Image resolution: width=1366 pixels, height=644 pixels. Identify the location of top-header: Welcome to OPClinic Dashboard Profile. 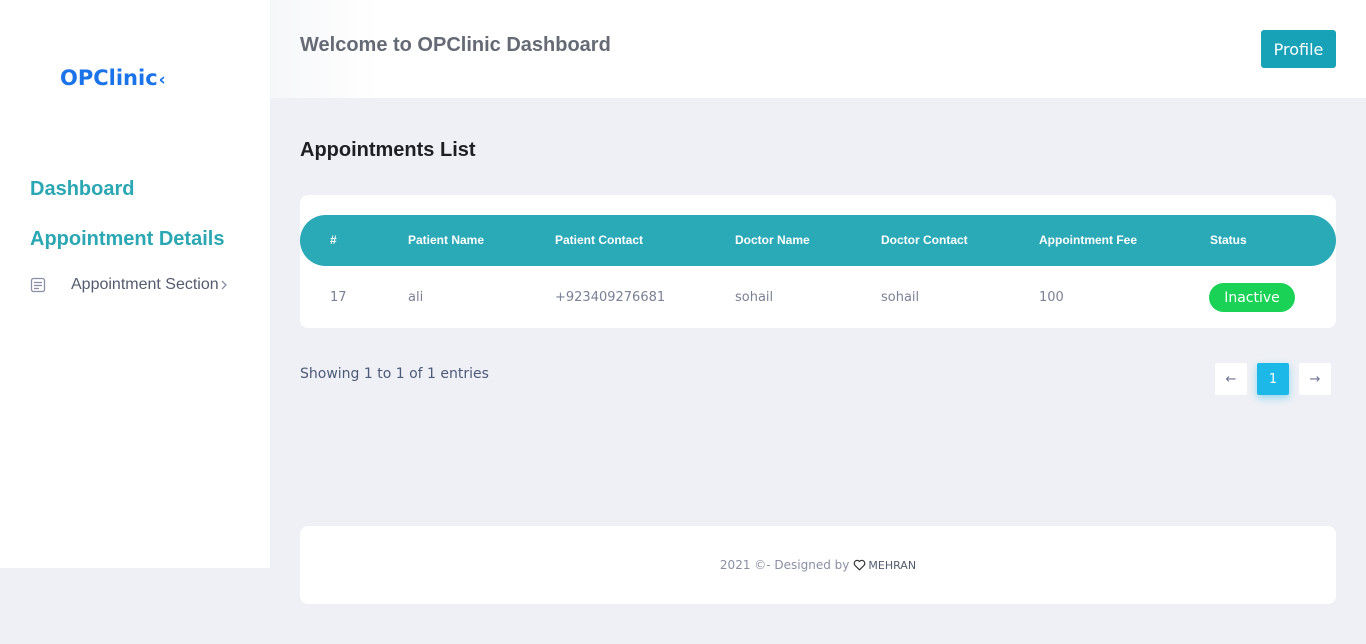
(818, 49).